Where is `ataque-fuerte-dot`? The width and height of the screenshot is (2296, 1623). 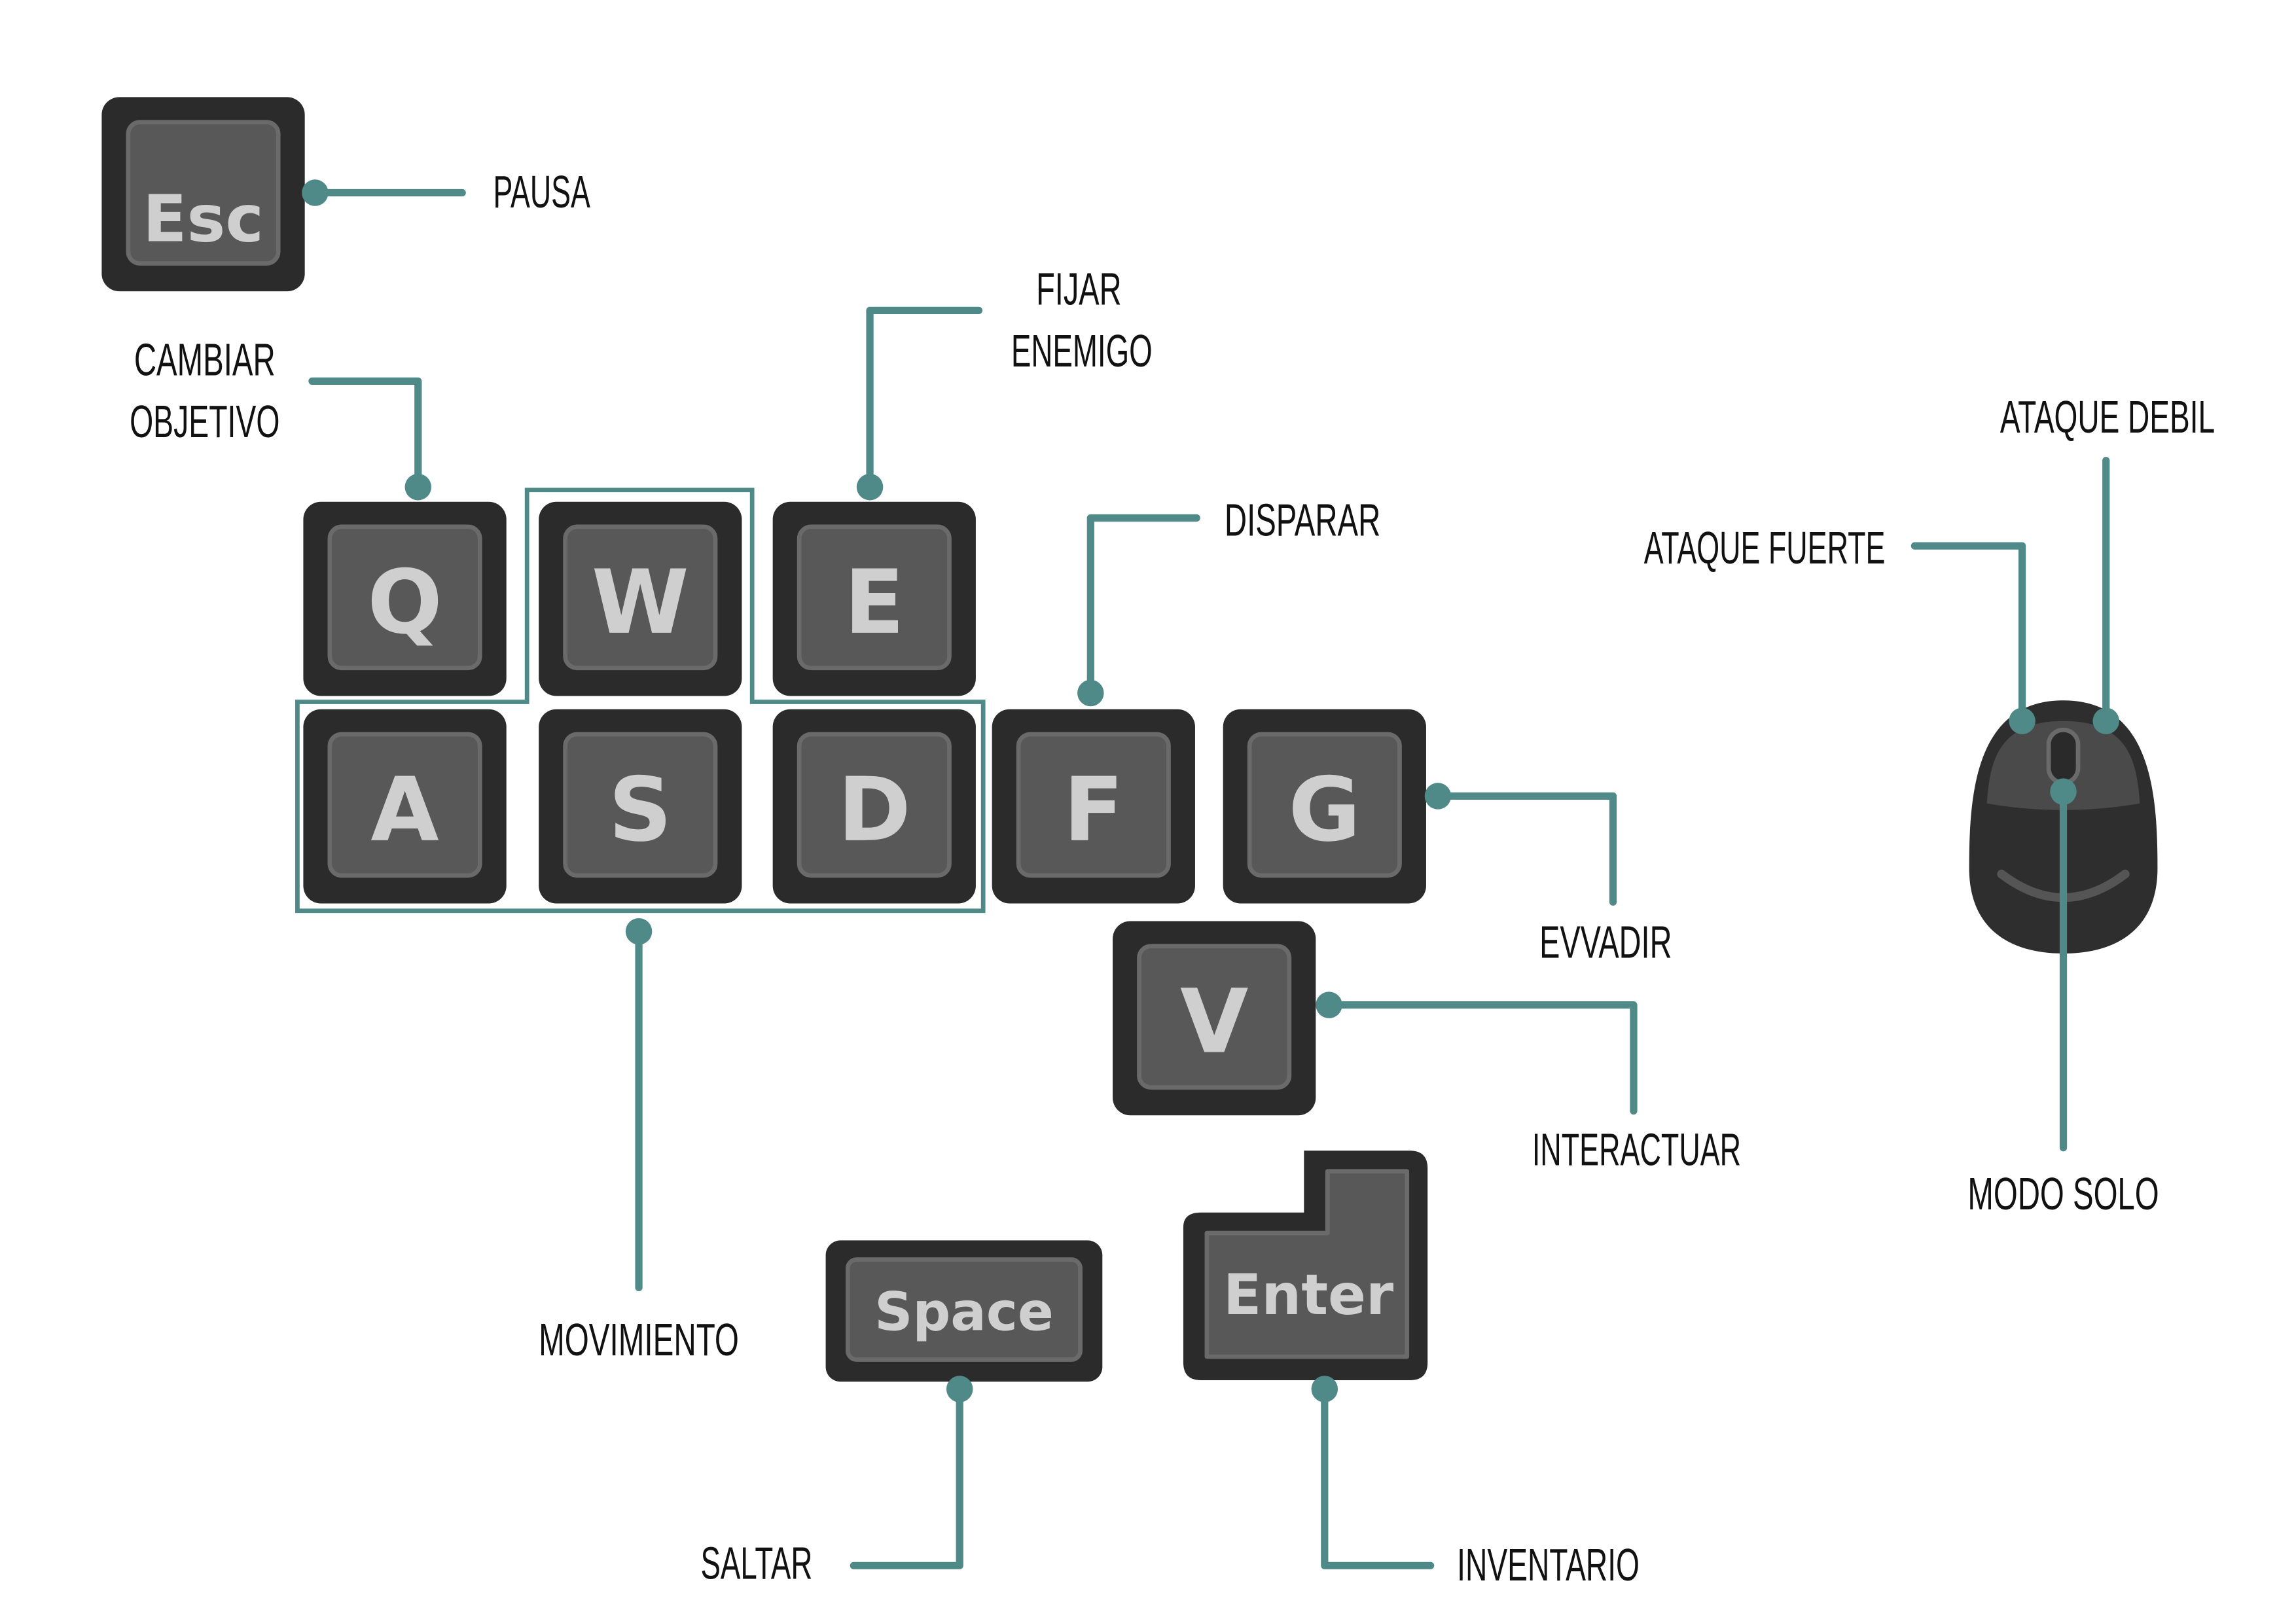
ataque-fuerte-dot is located at coordinates (2022, 720).